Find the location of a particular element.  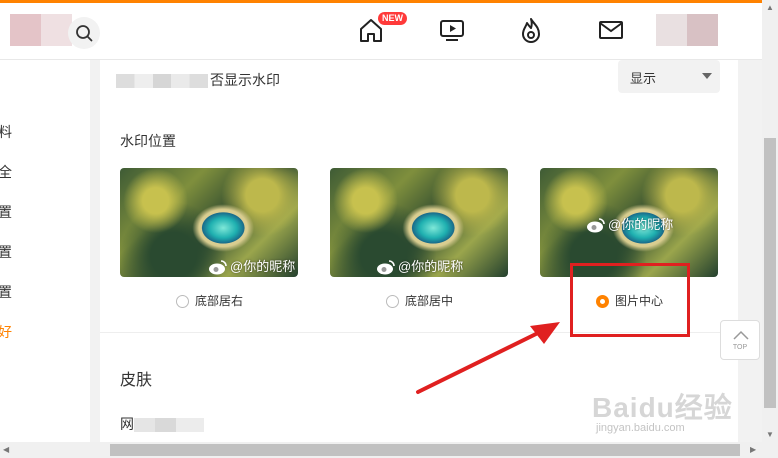

nav-mail is located at coordinates (611, 30).